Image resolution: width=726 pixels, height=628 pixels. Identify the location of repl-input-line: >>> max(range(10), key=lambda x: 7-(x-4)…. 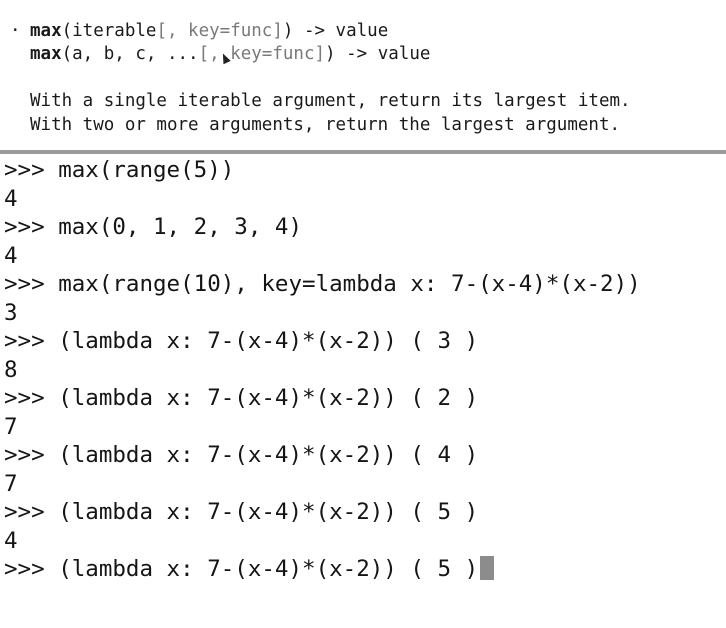
(363, 284).